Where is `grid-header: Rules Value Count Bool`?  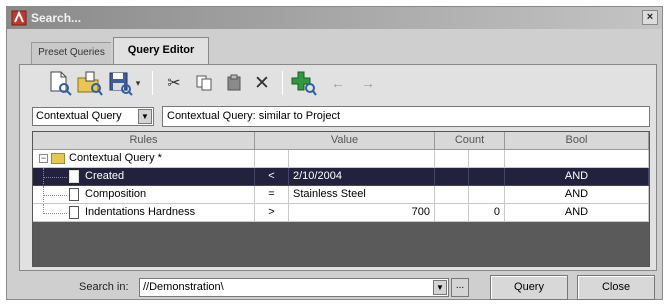 grid-header: Rules Value Count Bool is located at coordinates (341, 141).